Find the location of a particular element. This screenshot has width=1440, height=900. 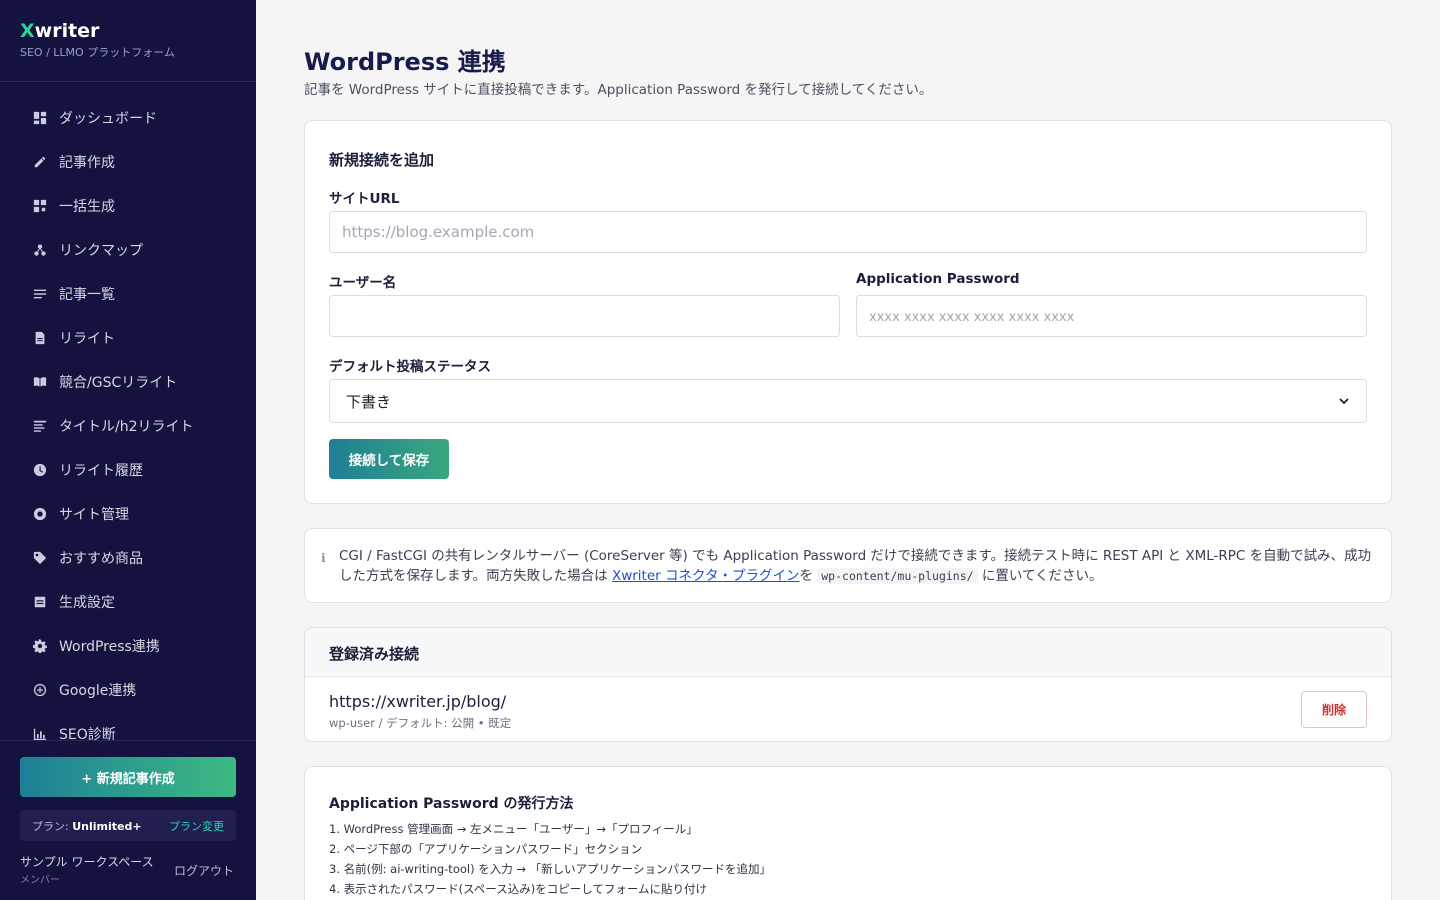

connection-meta: wp-user / デフォルト: 公開 • 既定 is located at coordinates (420, 723).